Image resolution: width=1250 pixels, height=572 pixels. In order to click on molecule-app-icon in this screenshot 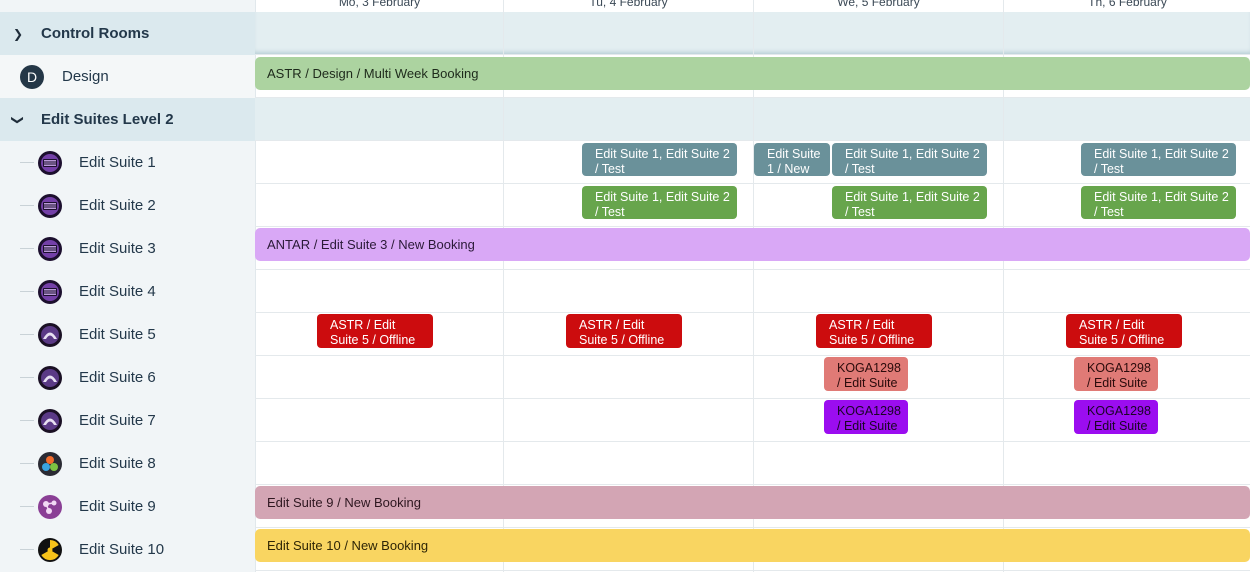, I will do `click(50, 507)`.